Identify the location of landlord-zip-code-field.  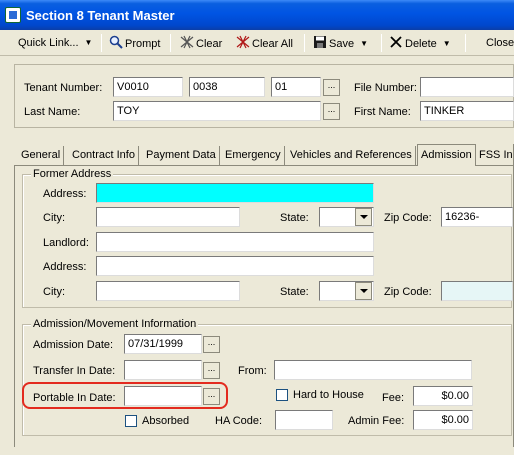
(477, 291).